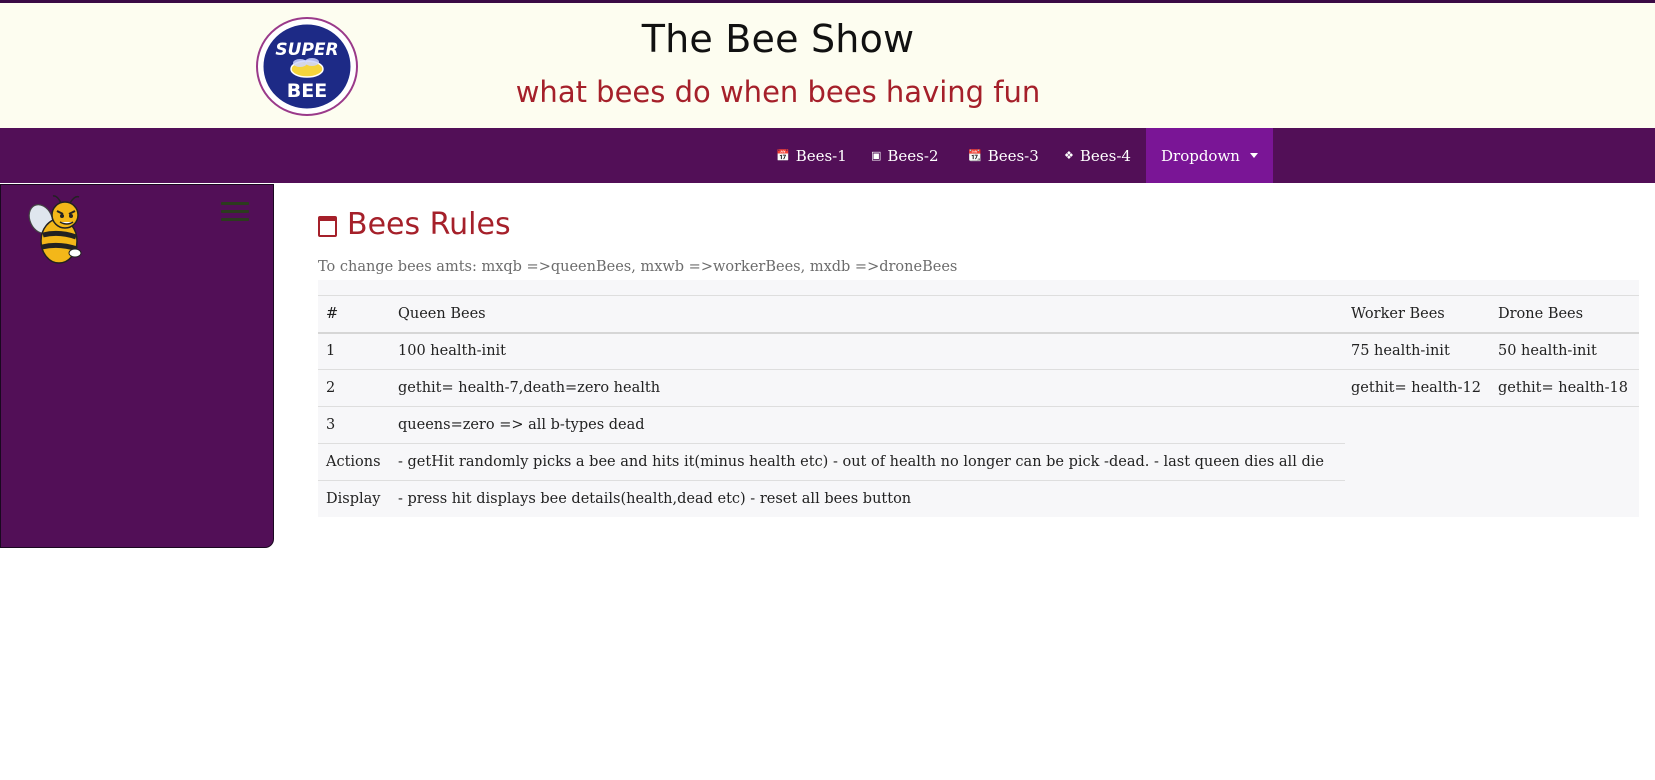 The image size is (1655, 780). What do you see at coordinates (442, 314) in the screenshot?
I see `table-header-cell: Queen Bees` at bounding box center [442, 314].